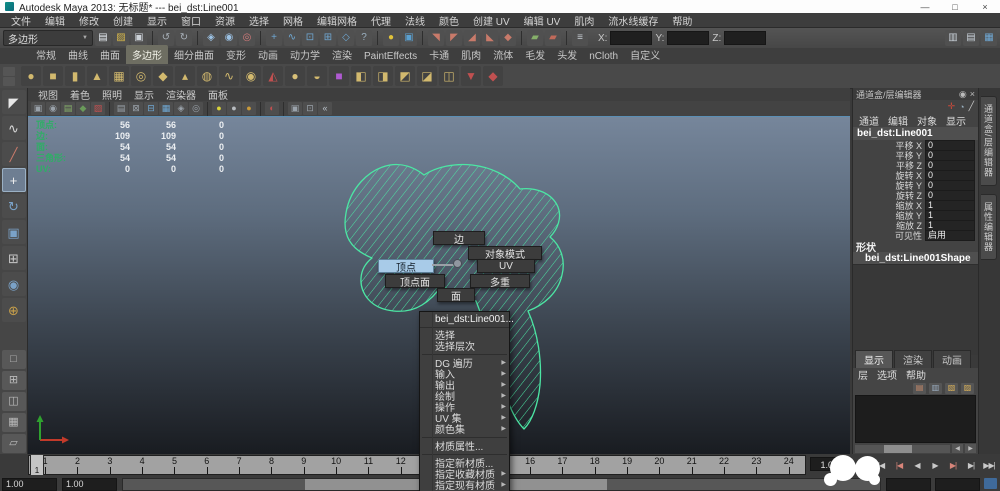  What do you see at coordinates (971, 106) in the screenshot?
I see `pencil-icon: ╱` at bounding box center [971, 106].